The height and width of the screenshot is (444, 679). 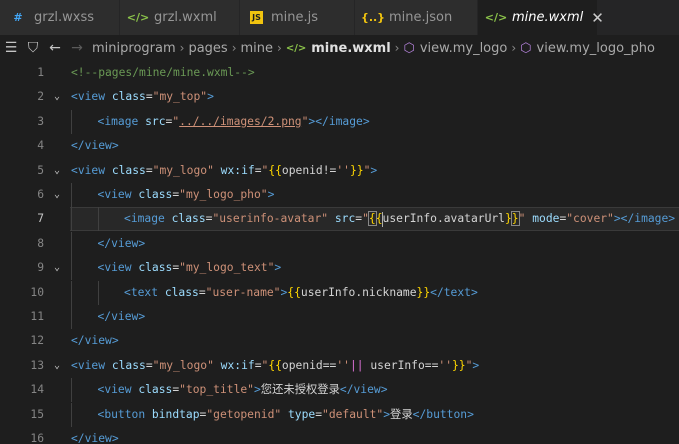 What do you see at coordinates (339, 341) in the screenshot?
I see `code-line: 12 </view>` at bounding box center [339, 341].